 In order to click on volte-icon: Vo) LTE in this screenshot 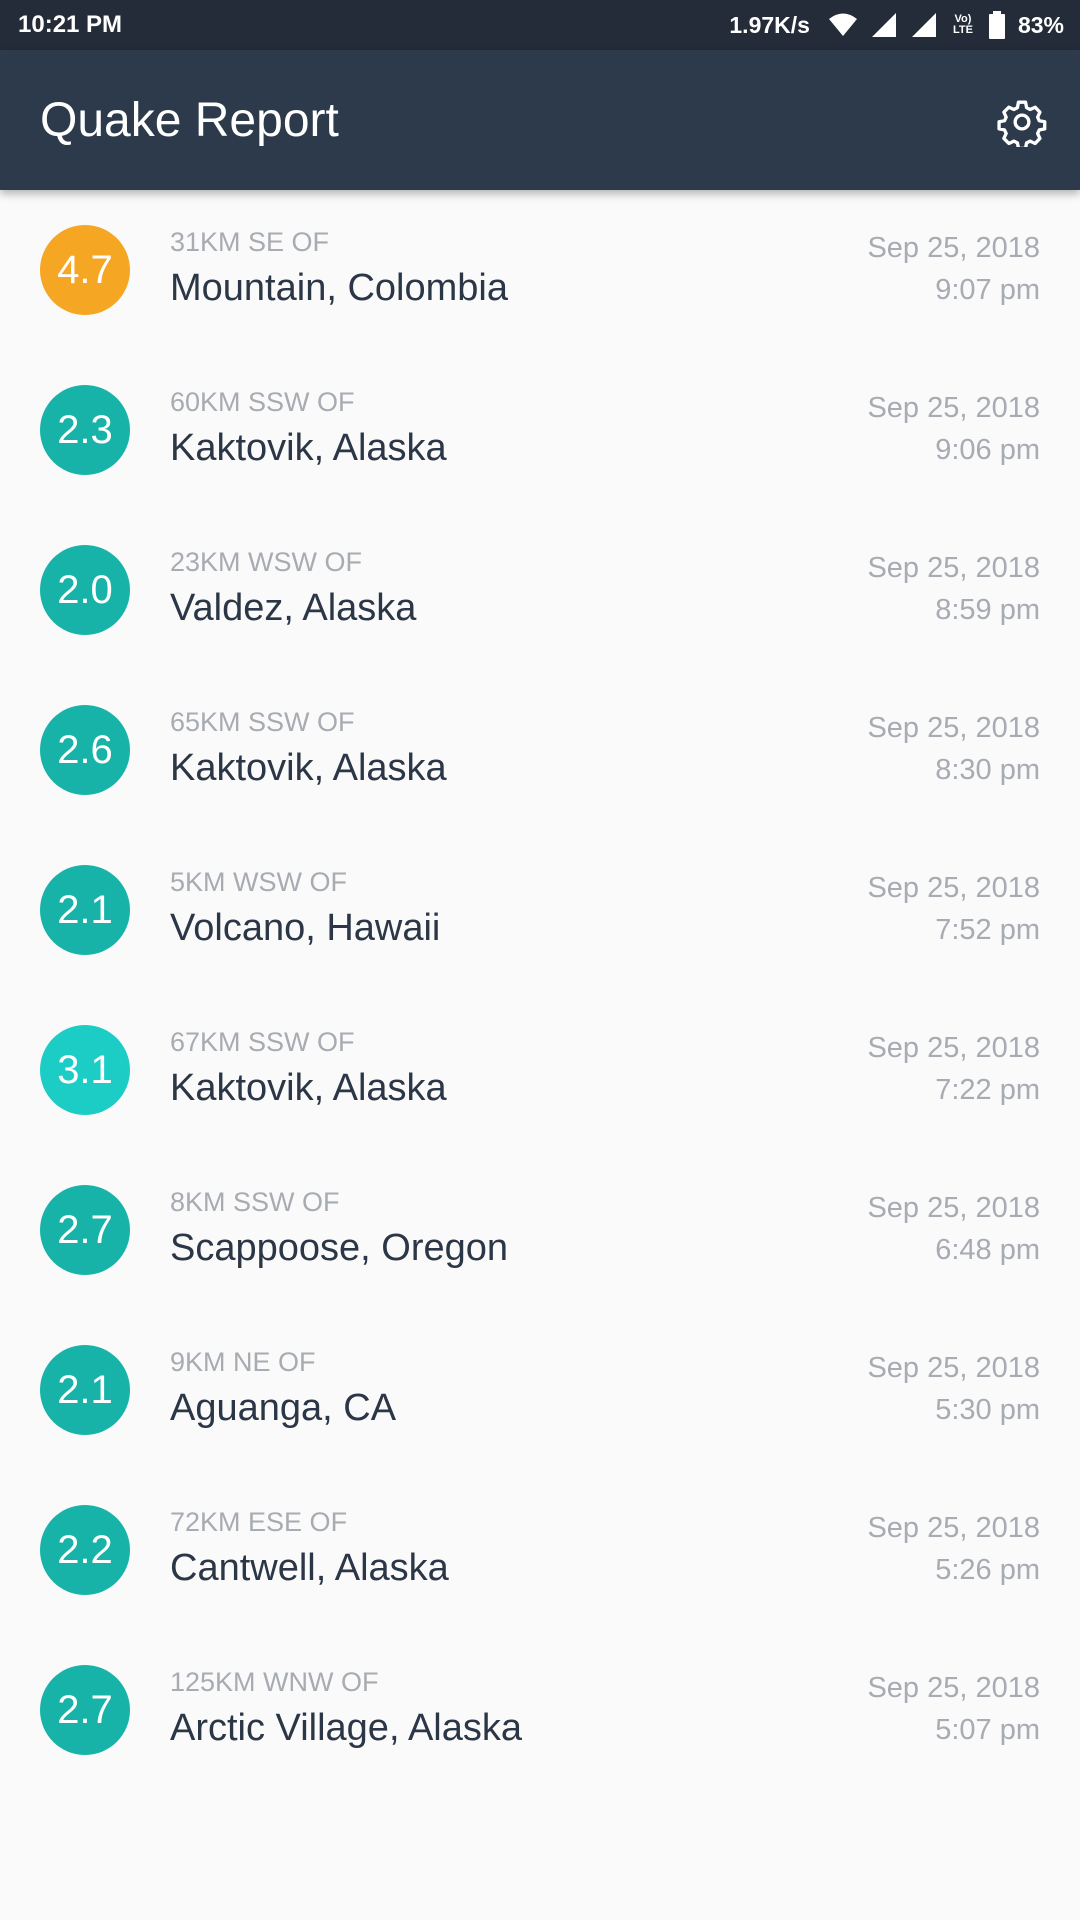, I will do `click(963, 25)`.